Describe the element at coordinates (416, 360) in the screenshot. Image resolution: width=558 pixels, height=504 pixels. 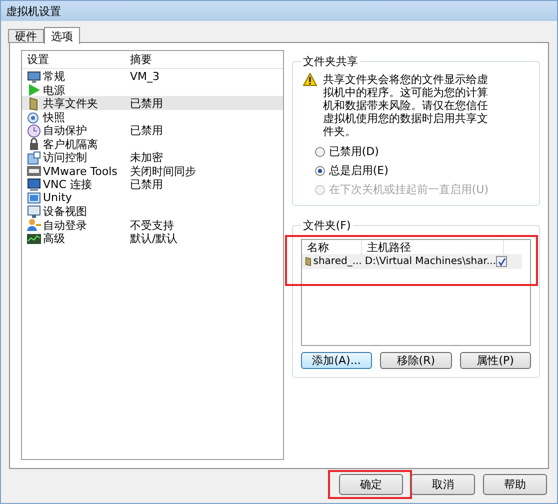
I see `folder-button: 移除(R)` at that location.